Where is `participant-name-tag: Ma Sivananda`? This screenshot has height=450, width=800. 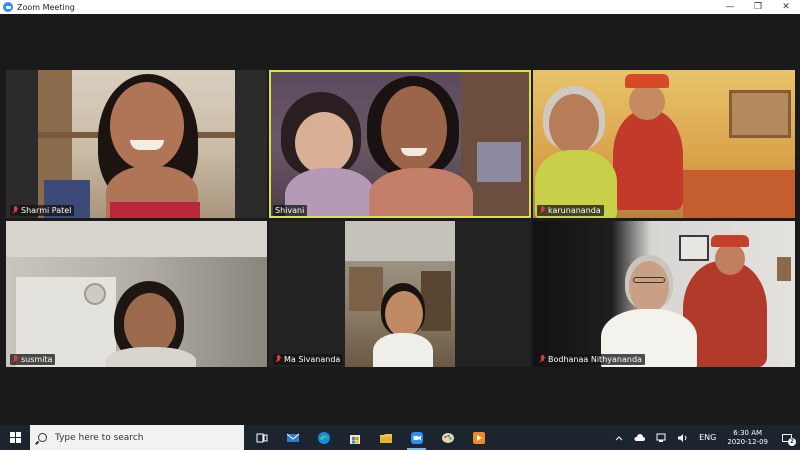
participant-name-tag: Ma Sivananda is located at coordinates (308, 359).